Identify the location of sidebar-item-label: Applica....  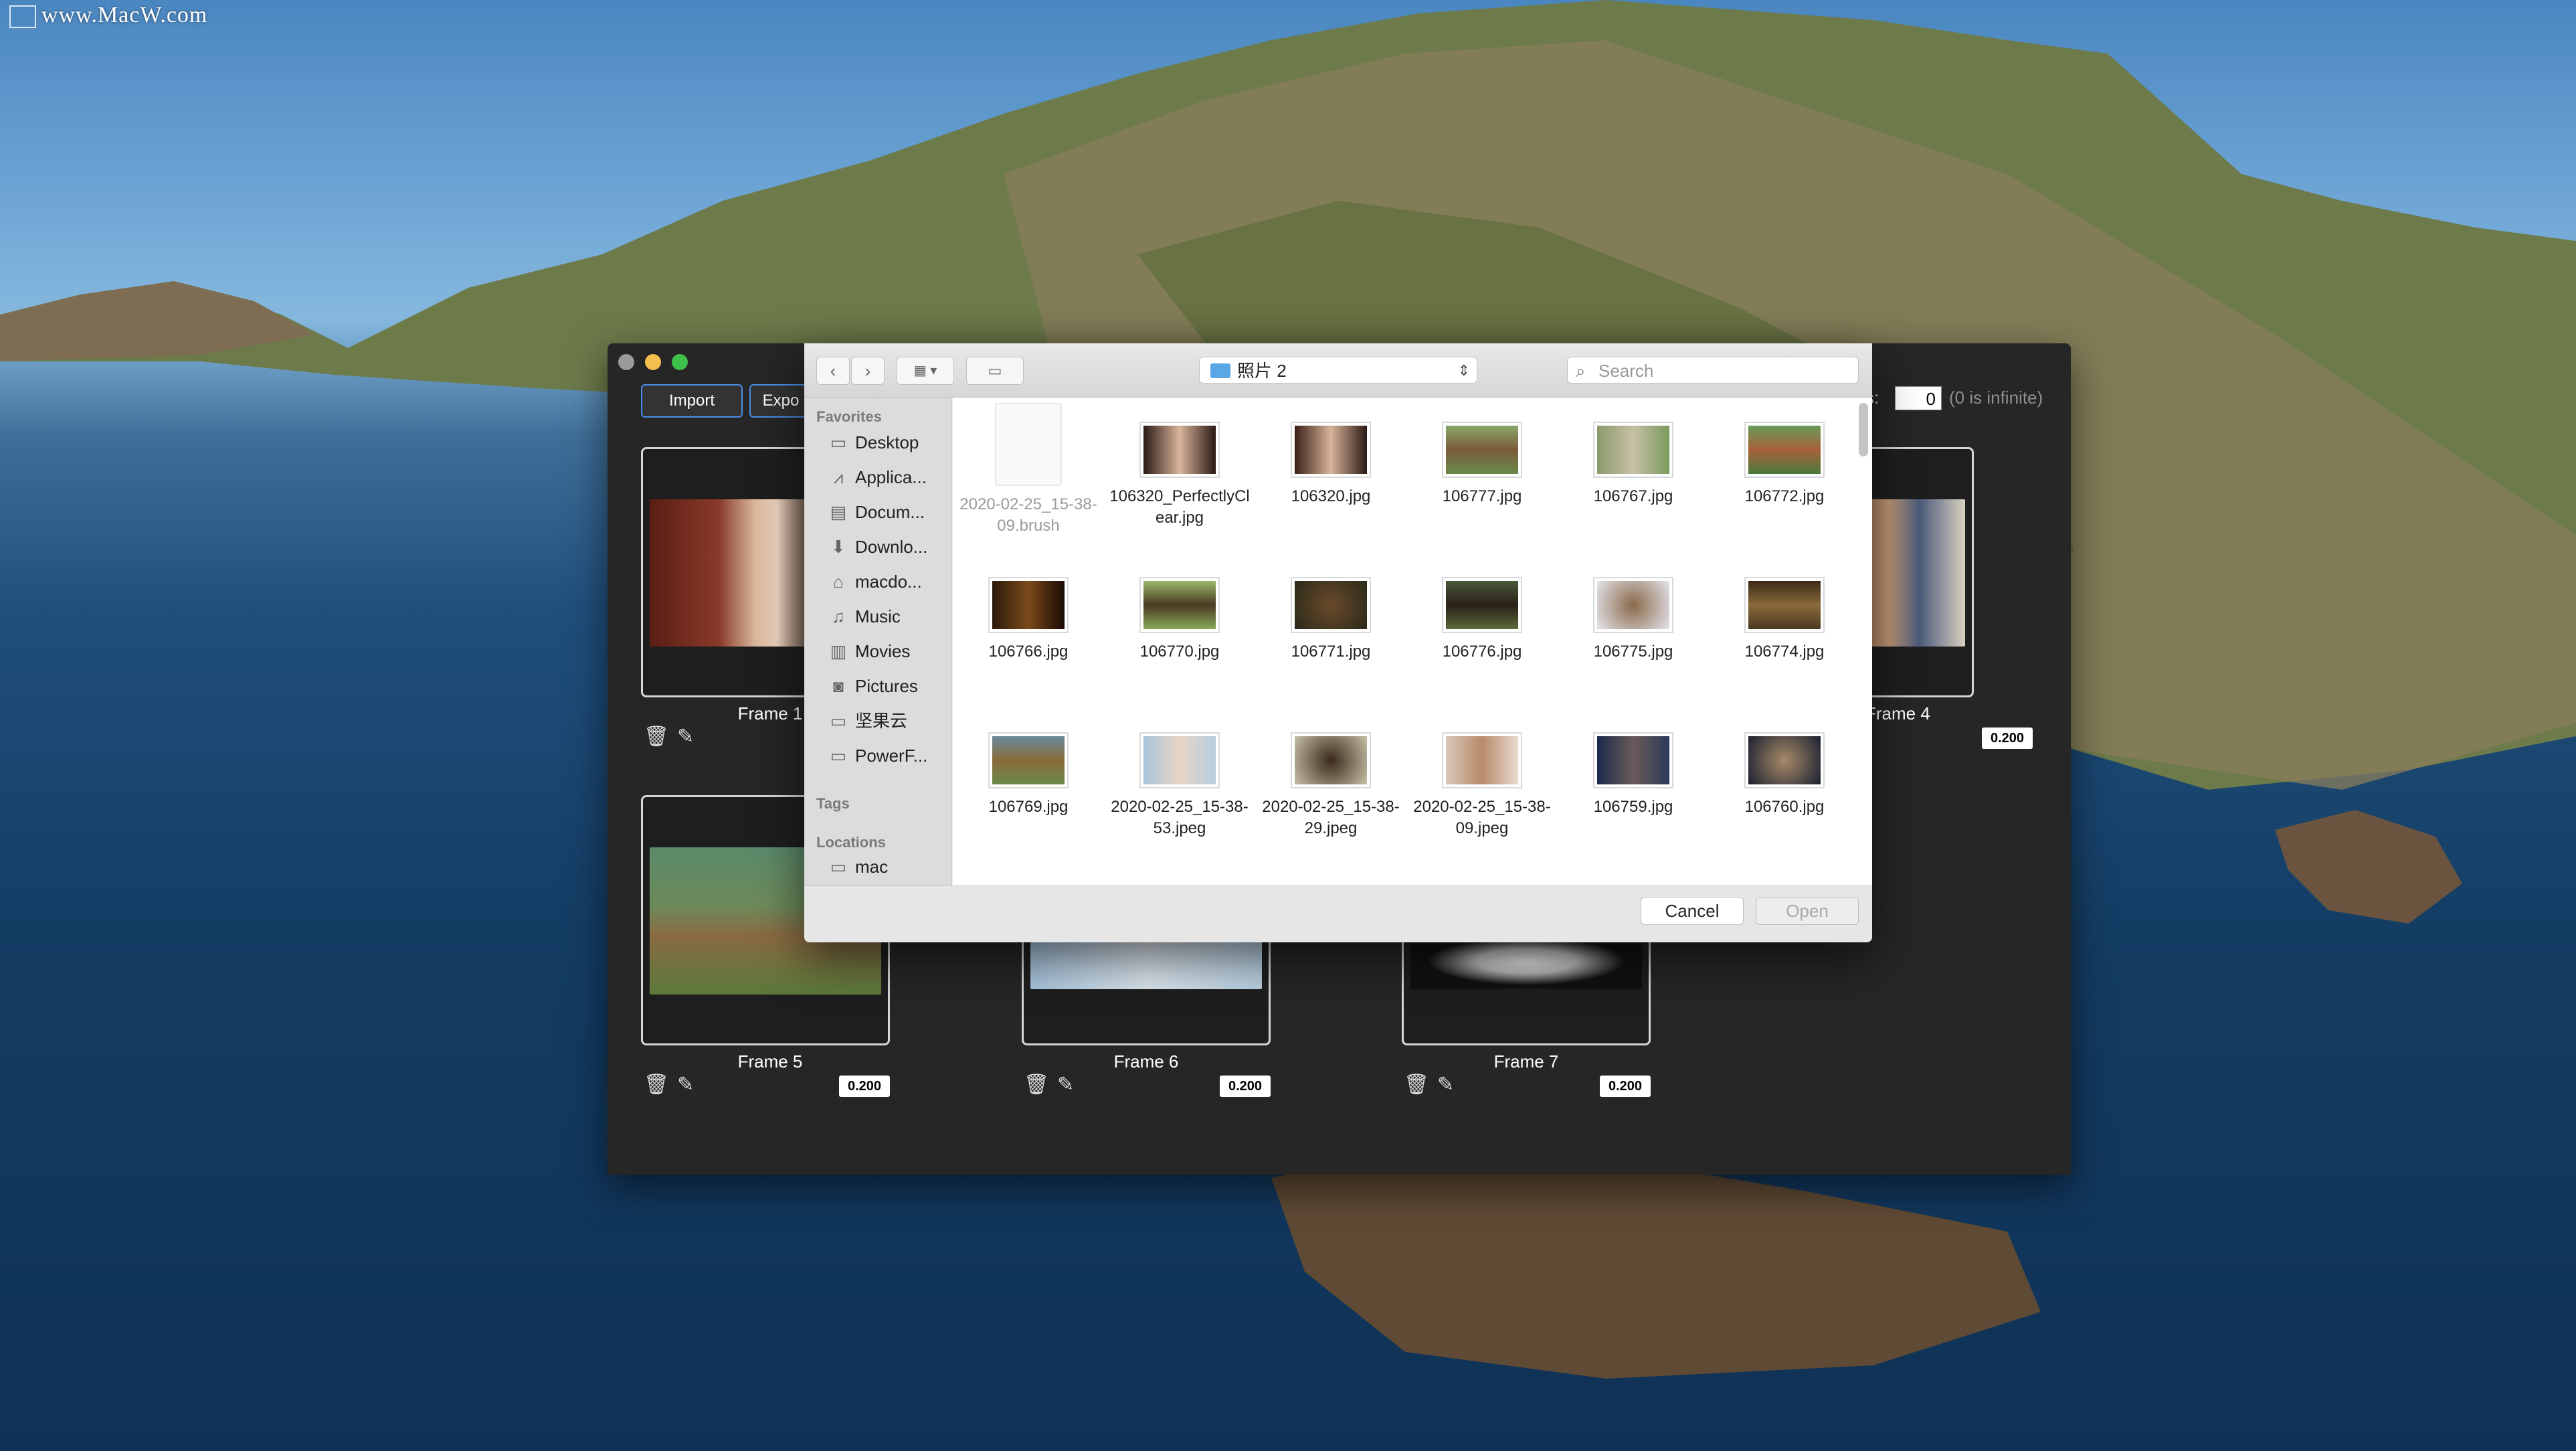
(891, 477).